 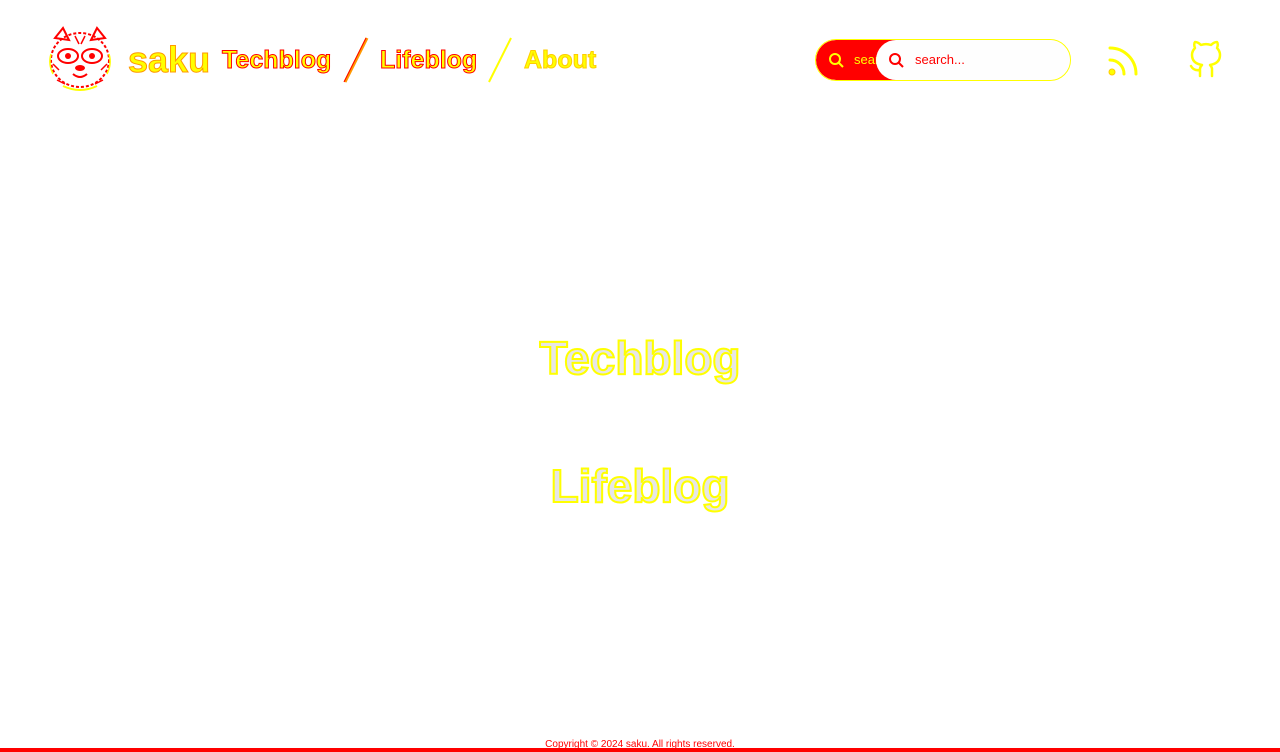 What do you see at coordinates (276, 60) in the screenshot?
I see `nav-techblog: Techblog` at bounding box center [276, 60].